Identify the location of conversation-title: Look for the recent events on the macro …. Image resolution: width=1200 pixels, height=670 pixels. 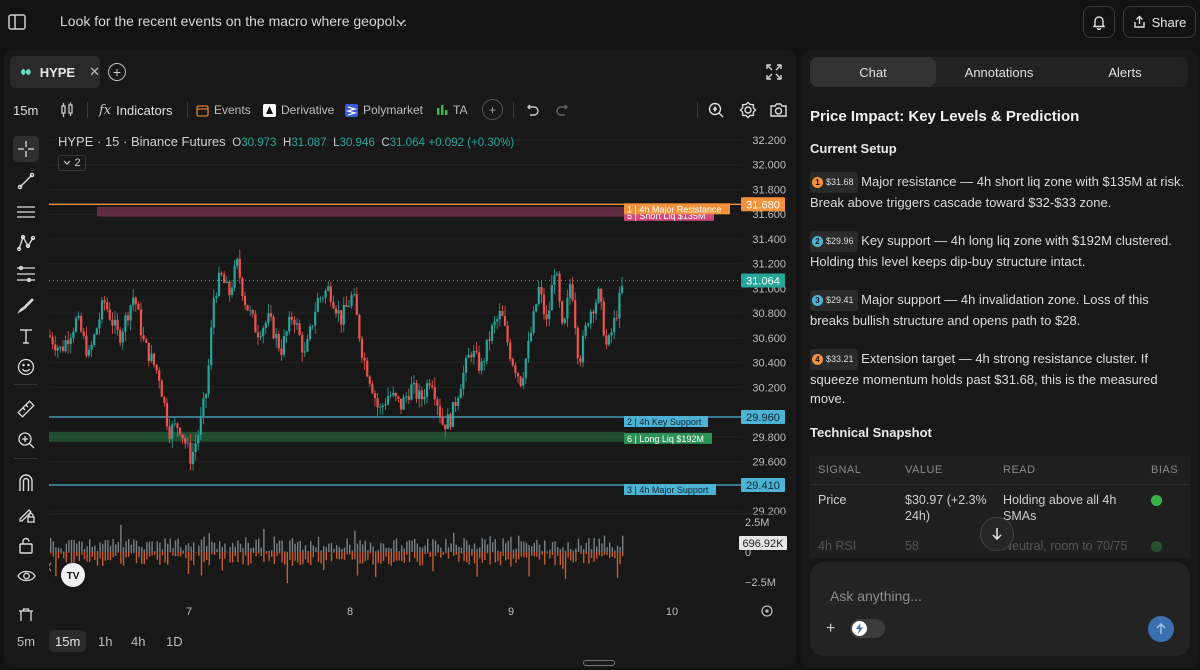
(233, 21).